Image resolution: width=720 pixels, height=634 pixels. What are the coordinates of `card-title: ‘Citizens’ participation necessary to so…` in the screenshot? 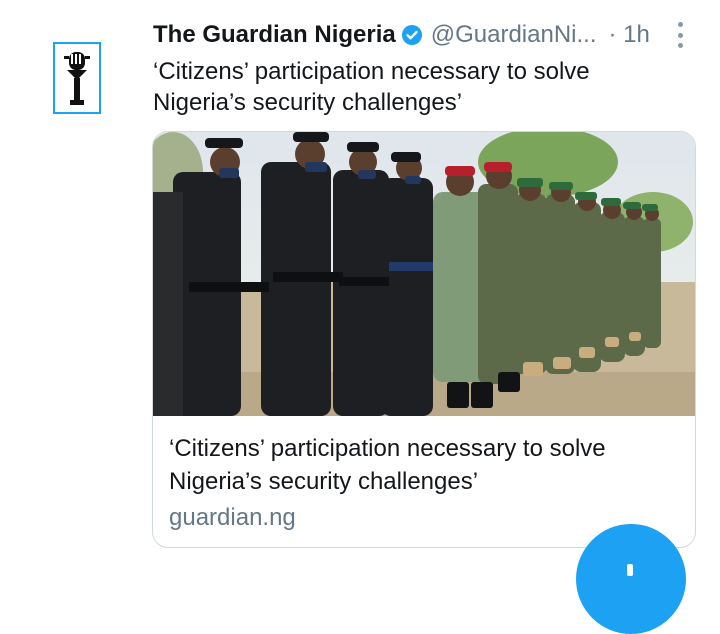 It's located at (424, 465).